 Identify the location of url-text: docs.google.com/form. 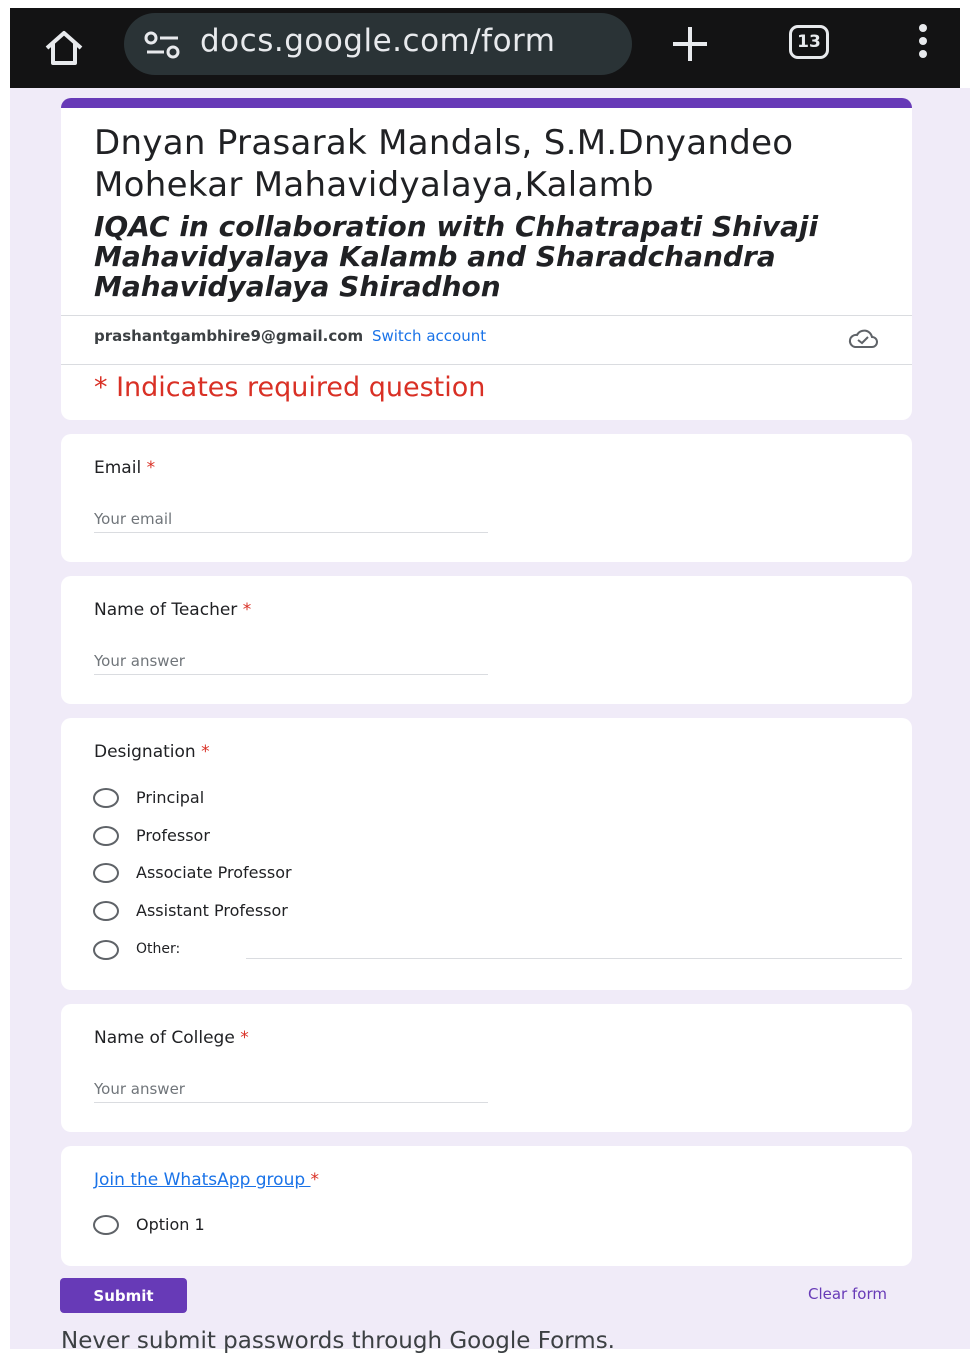
(378, 41).